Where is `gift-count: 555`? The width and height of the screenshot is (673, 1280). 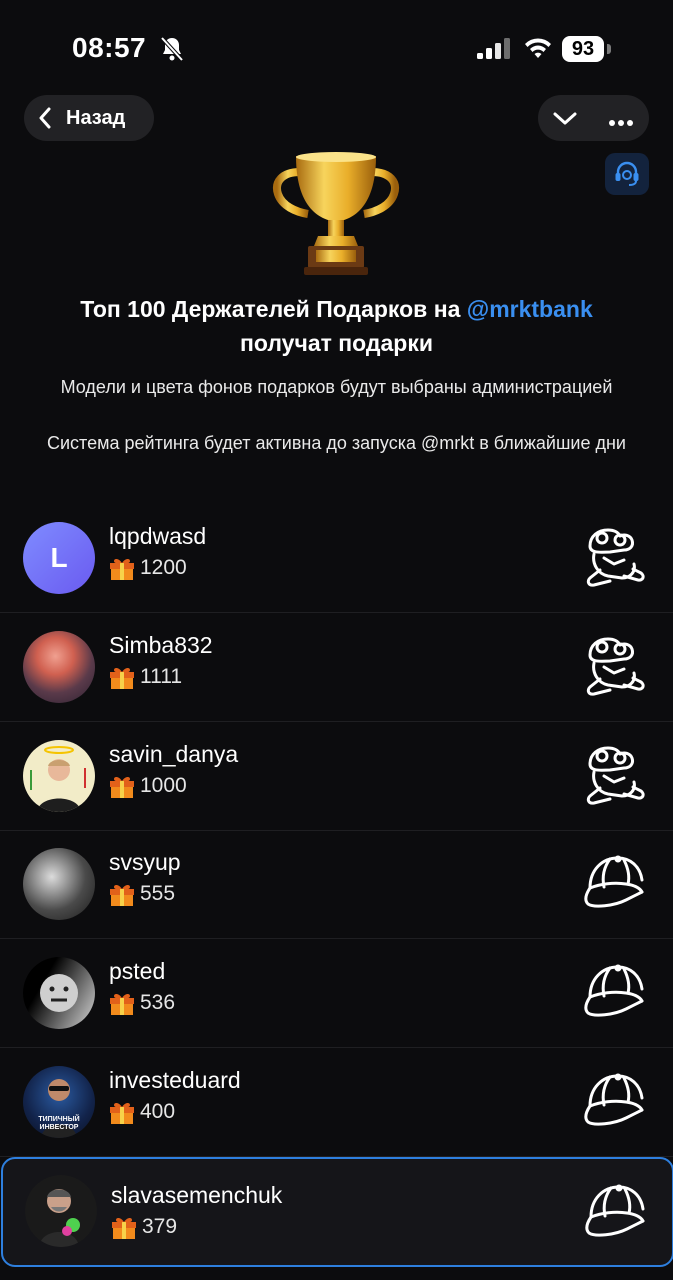 gift-count: 555 is located at coordinates (158, 893).